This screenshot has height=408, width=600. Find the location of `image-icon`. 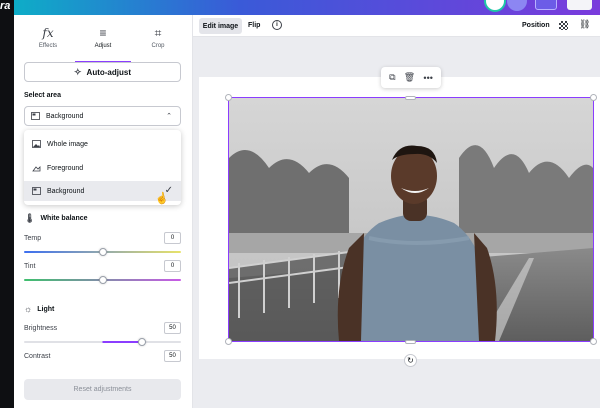

image-icon is located at coordinates (36, 144).